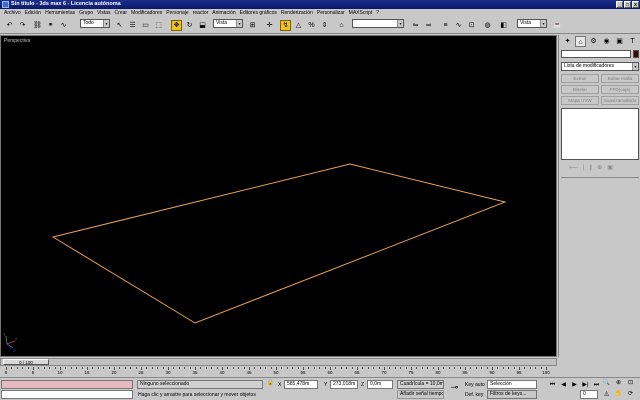 This screenshot has width=640, height=400. I want to click on display-tab-icon: ▣, so click(619, 41).